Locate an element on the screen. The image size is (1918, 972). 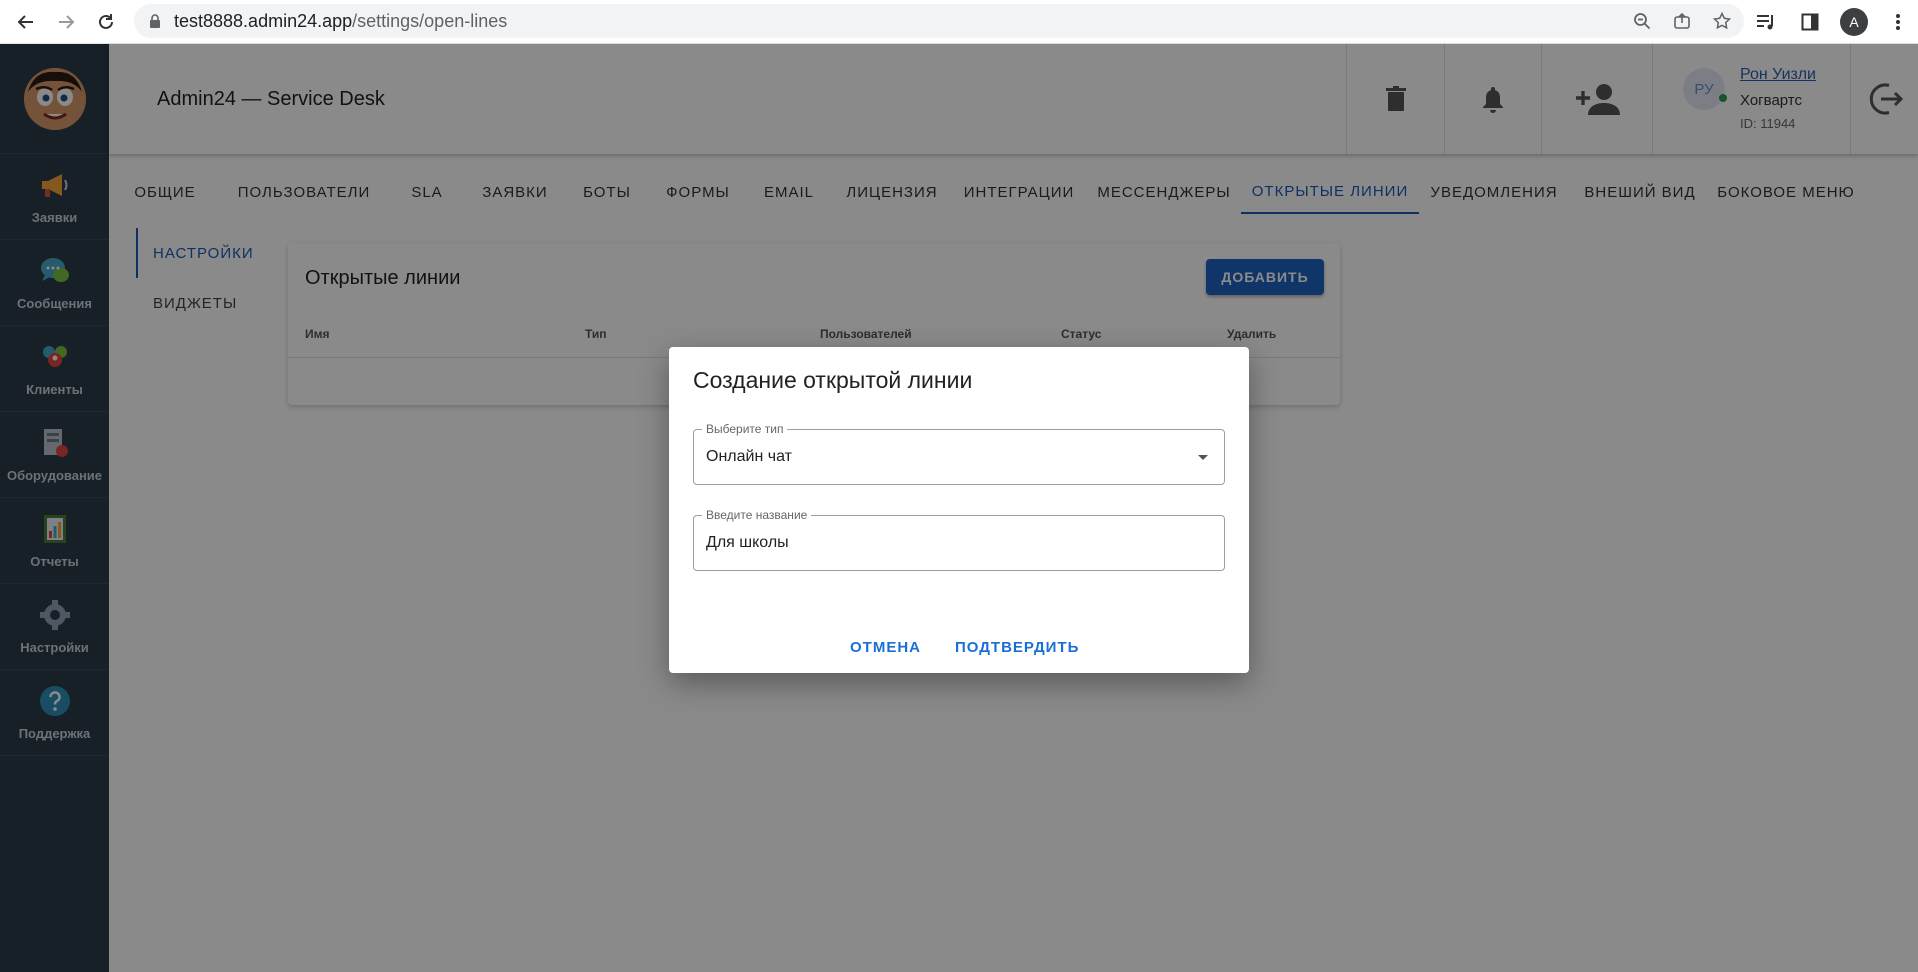
dialog-title: Создание открытой линии is located at coordinates (833, 380).